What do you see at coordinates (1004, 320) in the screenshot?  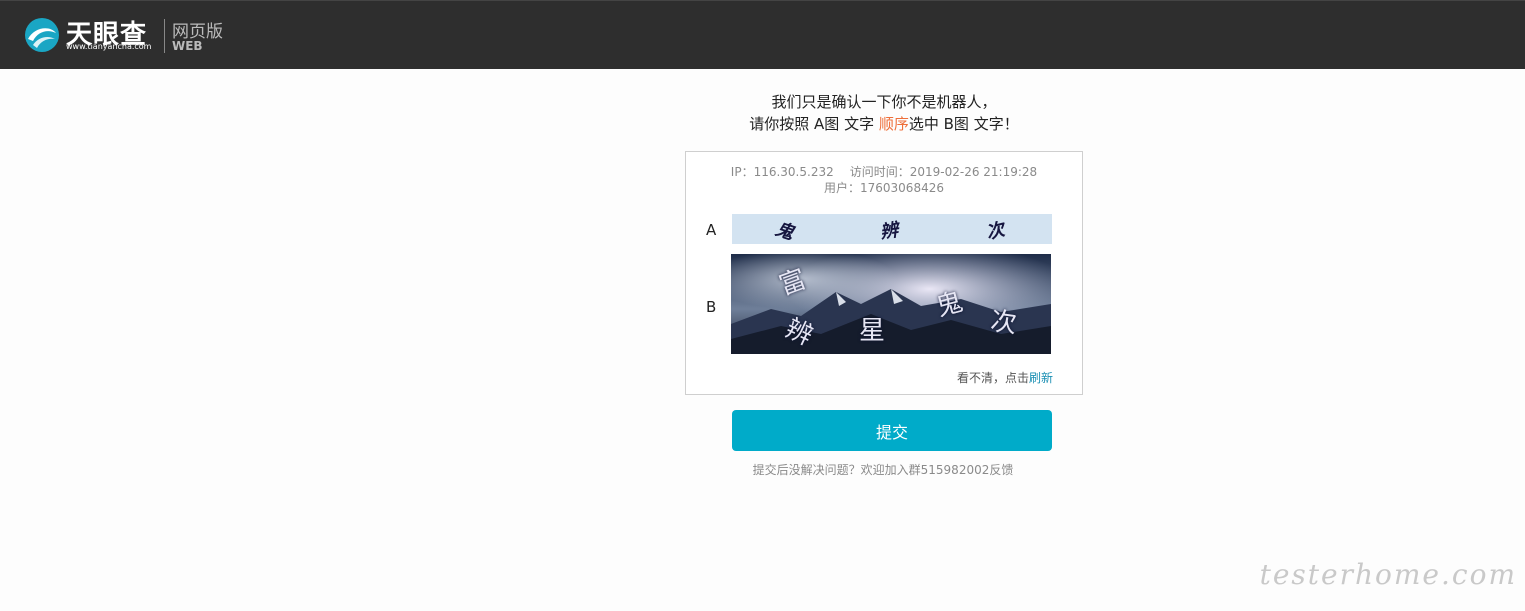 I see `image-b-char: 次` at bounding box center [1004, 320].